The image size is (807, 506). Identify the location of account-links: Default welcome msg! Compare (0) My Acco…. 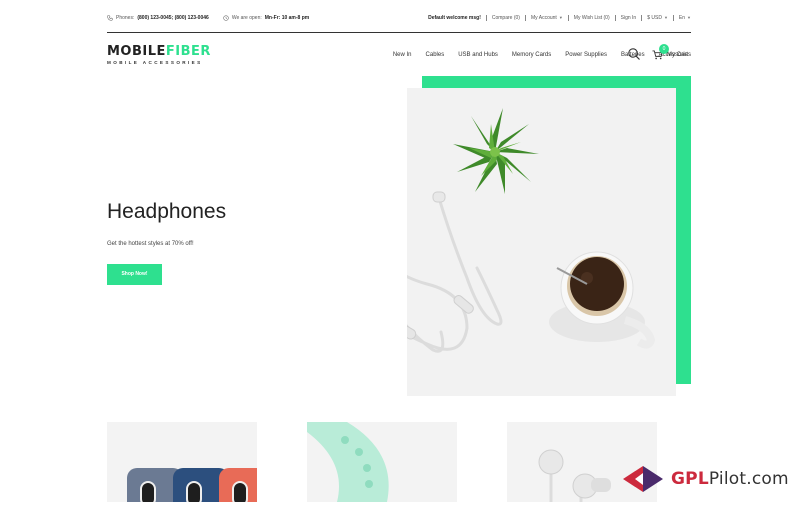
(559, 18).